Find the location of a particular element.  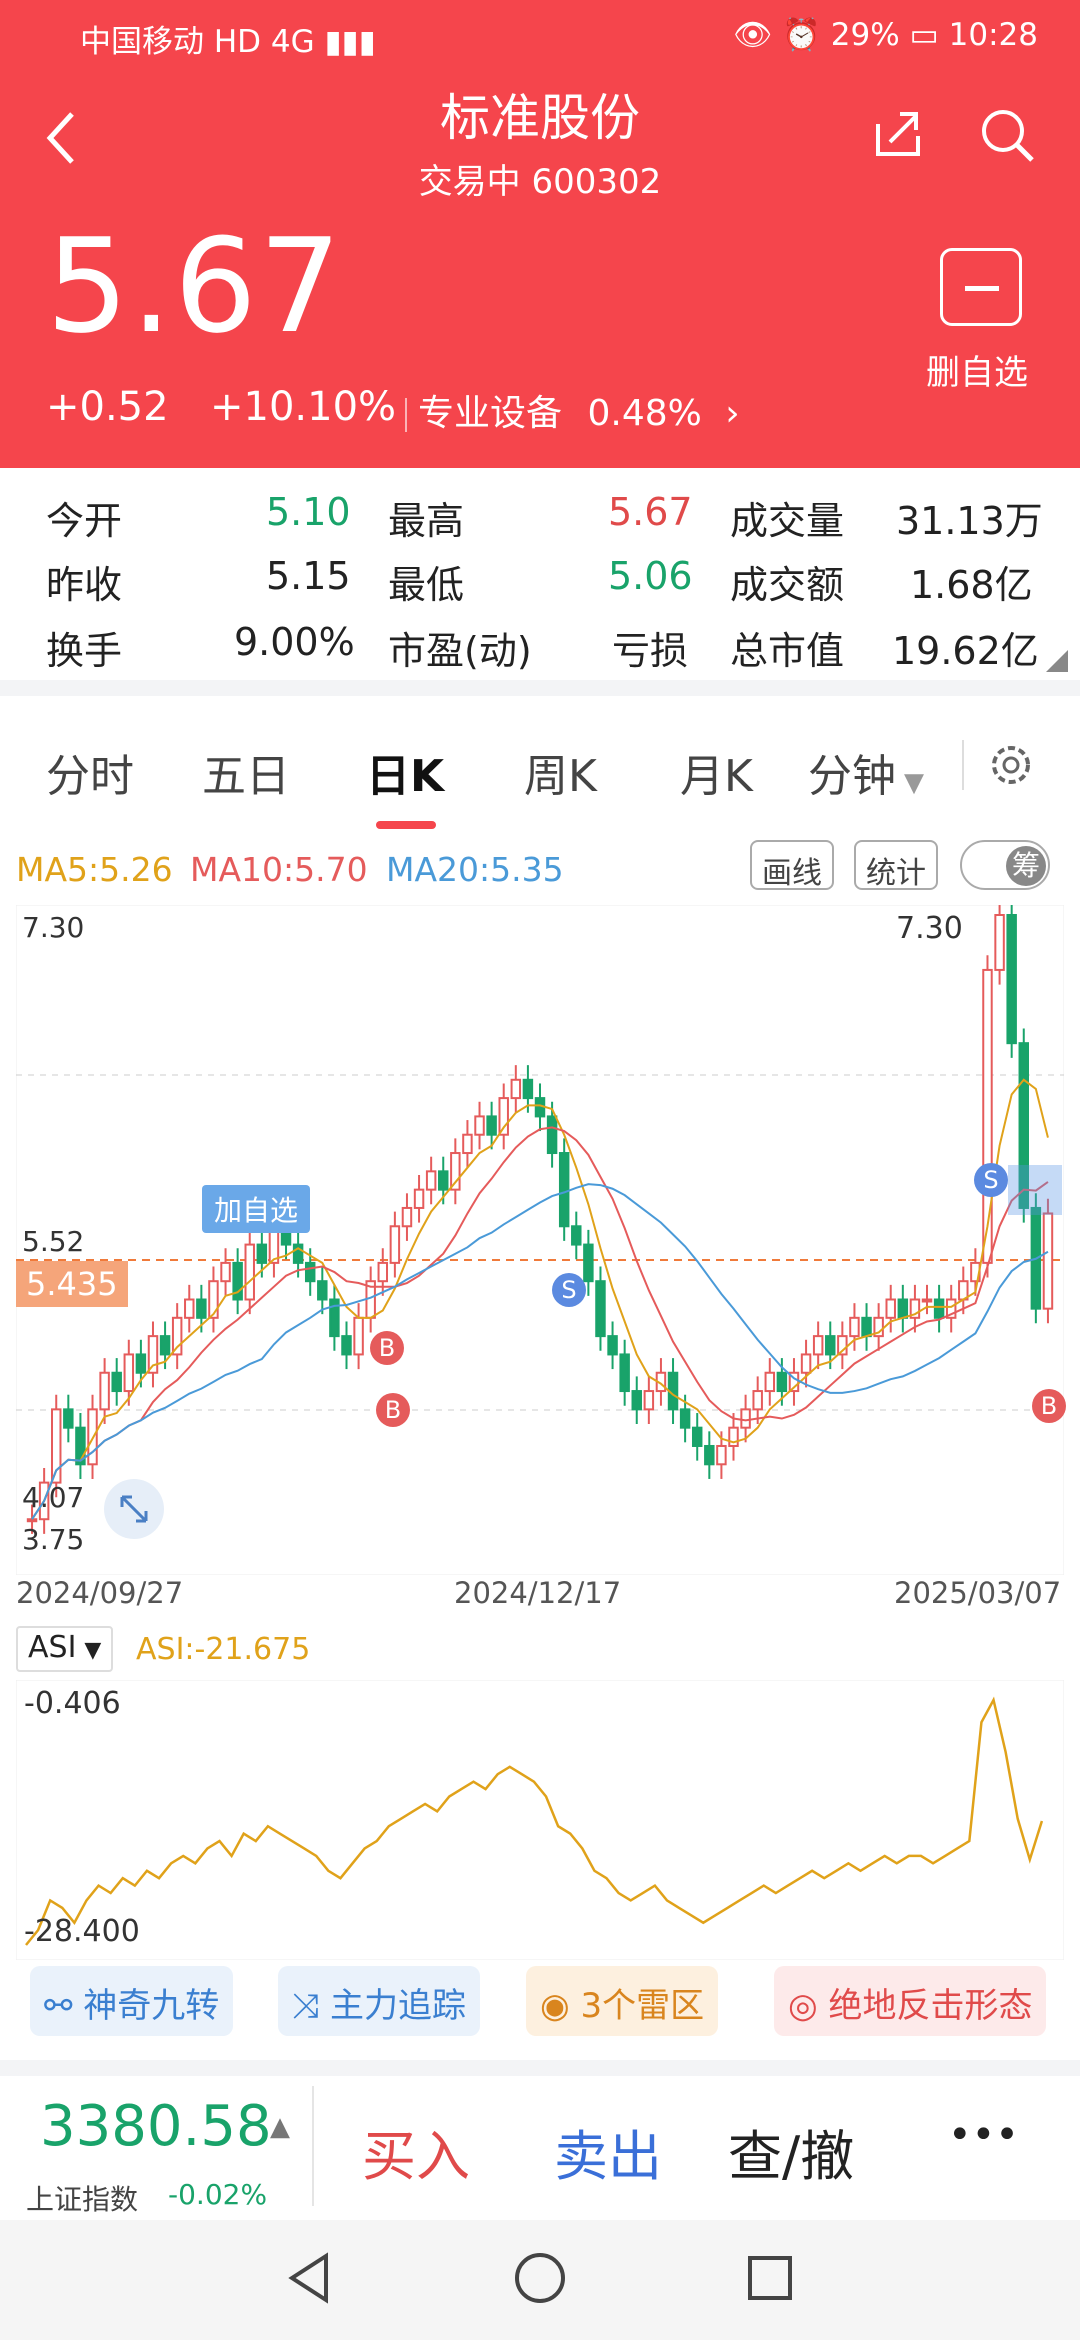

fullscreen-toggle is located at coordinates (134, 1509).